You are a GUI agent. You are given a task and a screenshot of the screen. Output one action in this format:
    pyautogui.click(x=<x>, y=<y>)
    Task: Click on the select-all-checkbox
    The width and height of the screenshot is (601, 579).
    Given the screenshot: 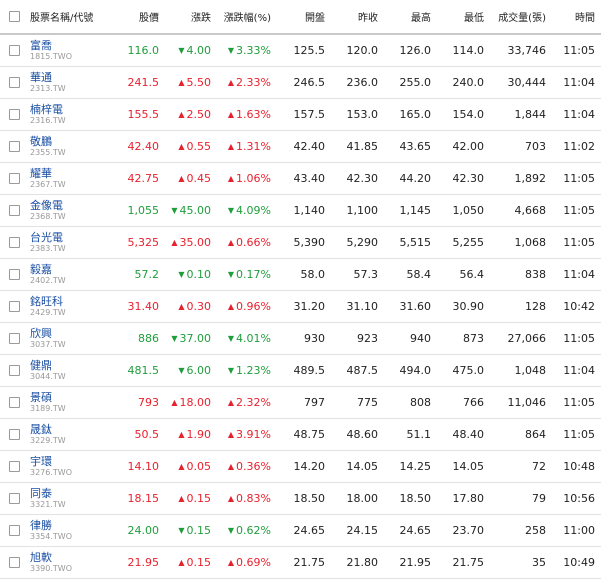 What is the action you would take?
    pyautogui.click(x=14, y=17)
    